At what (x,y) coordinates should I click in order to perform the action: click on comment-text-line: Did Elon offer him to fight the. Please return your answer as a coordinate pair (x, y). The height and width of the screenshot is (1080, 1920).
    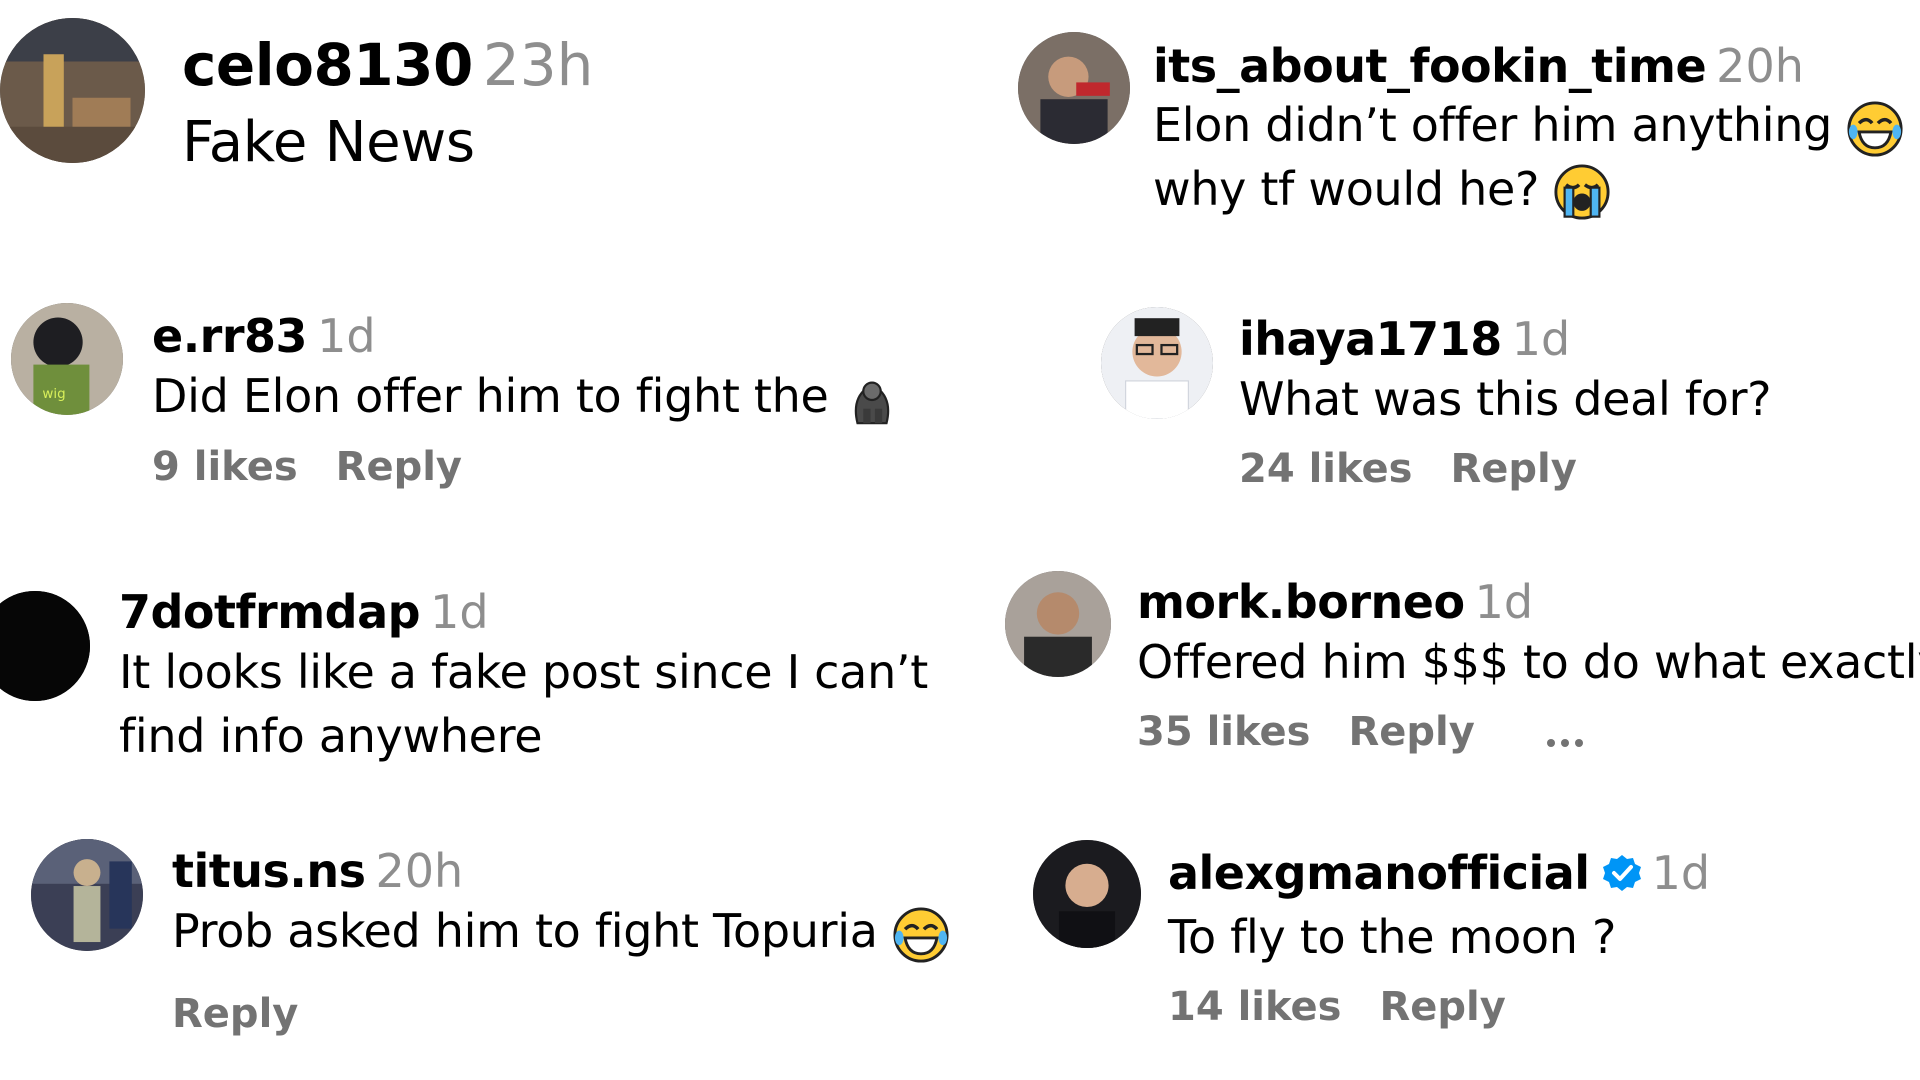
    Looking at the image, I should click on (526, 396).